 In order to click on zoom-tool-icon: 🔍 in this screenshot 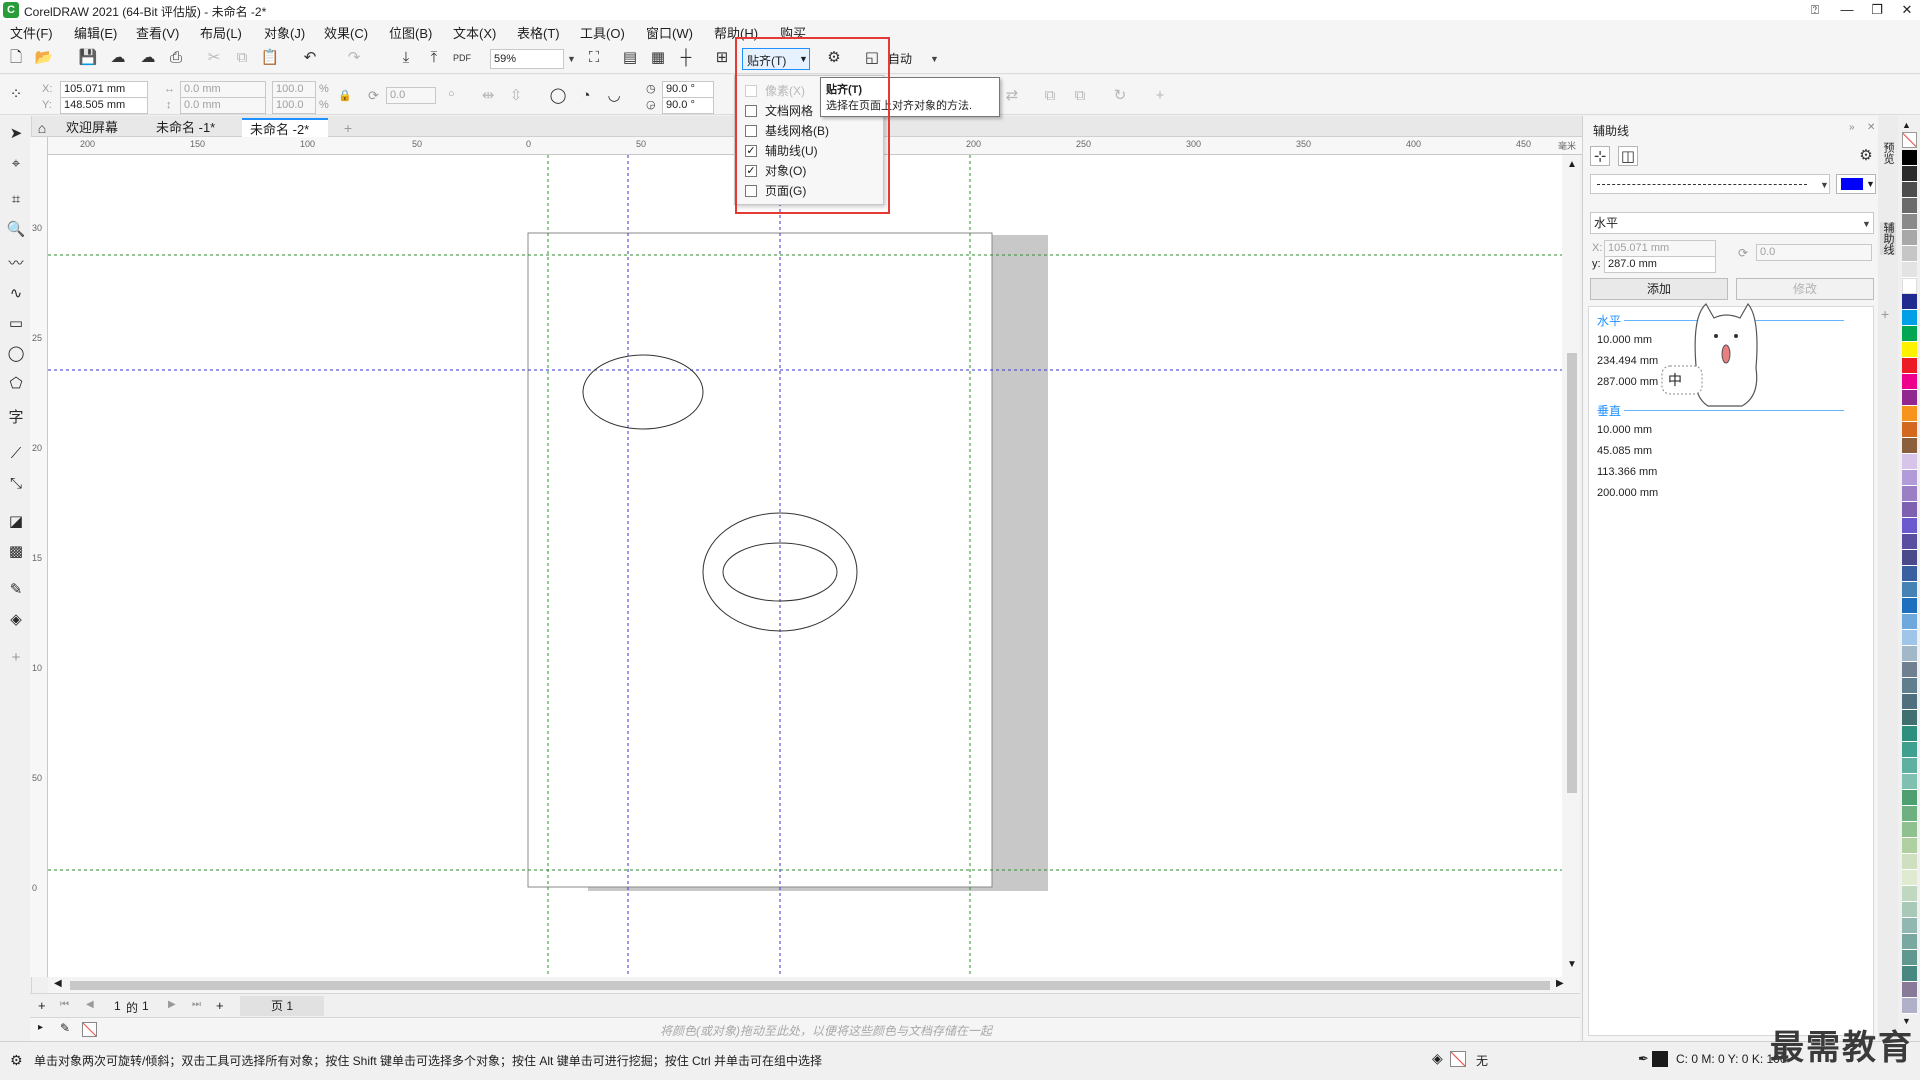, I will do `click(16, 230)`.